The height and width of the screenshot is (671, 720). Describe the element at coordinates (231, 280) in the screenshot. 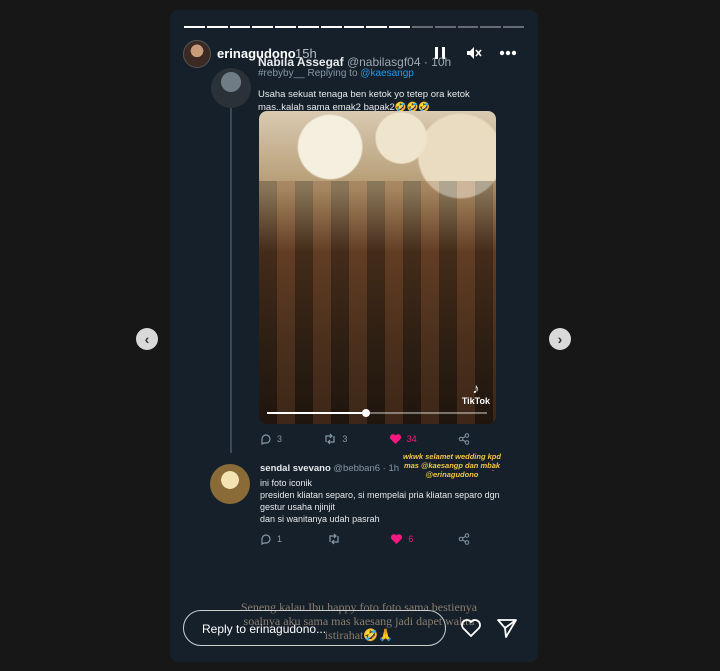

I see `thread-line` at that location.